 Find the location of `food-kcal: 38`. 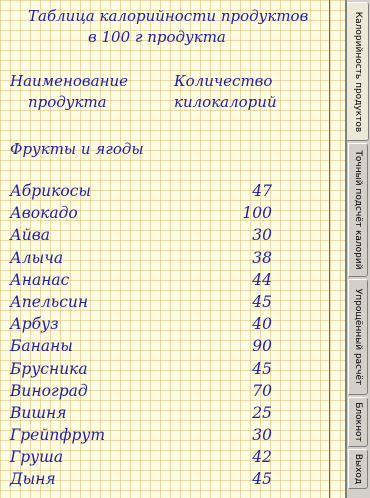

food-kcal: 38 is located at coordinates (262, 257).